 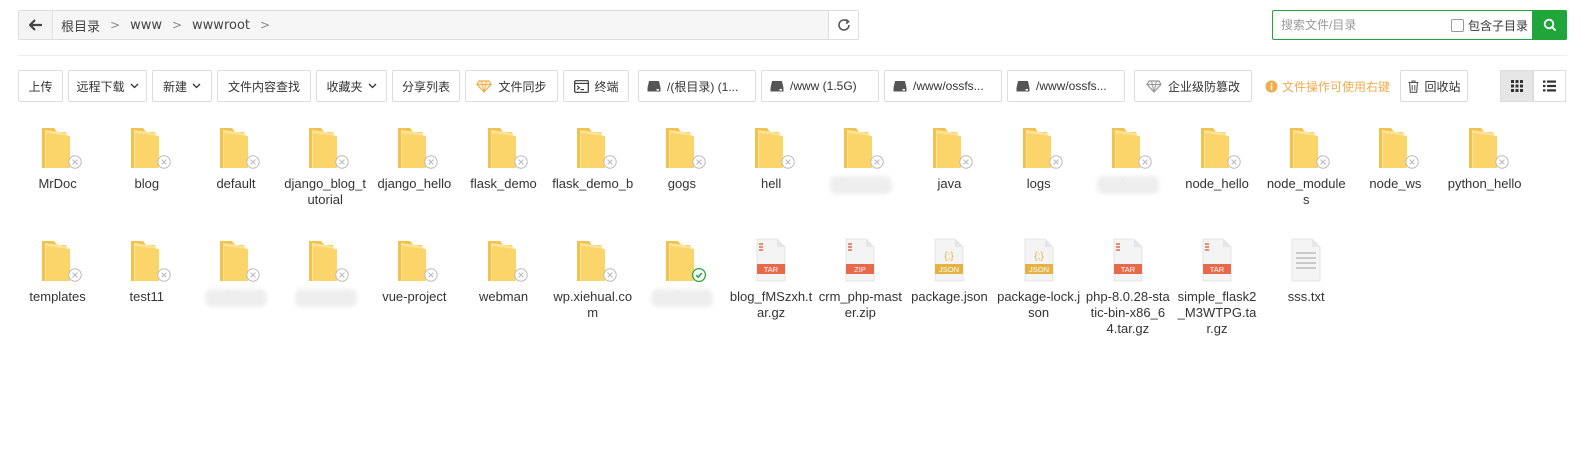 I want to click on folder-item: node_modules, so click(x=1306, y=180).